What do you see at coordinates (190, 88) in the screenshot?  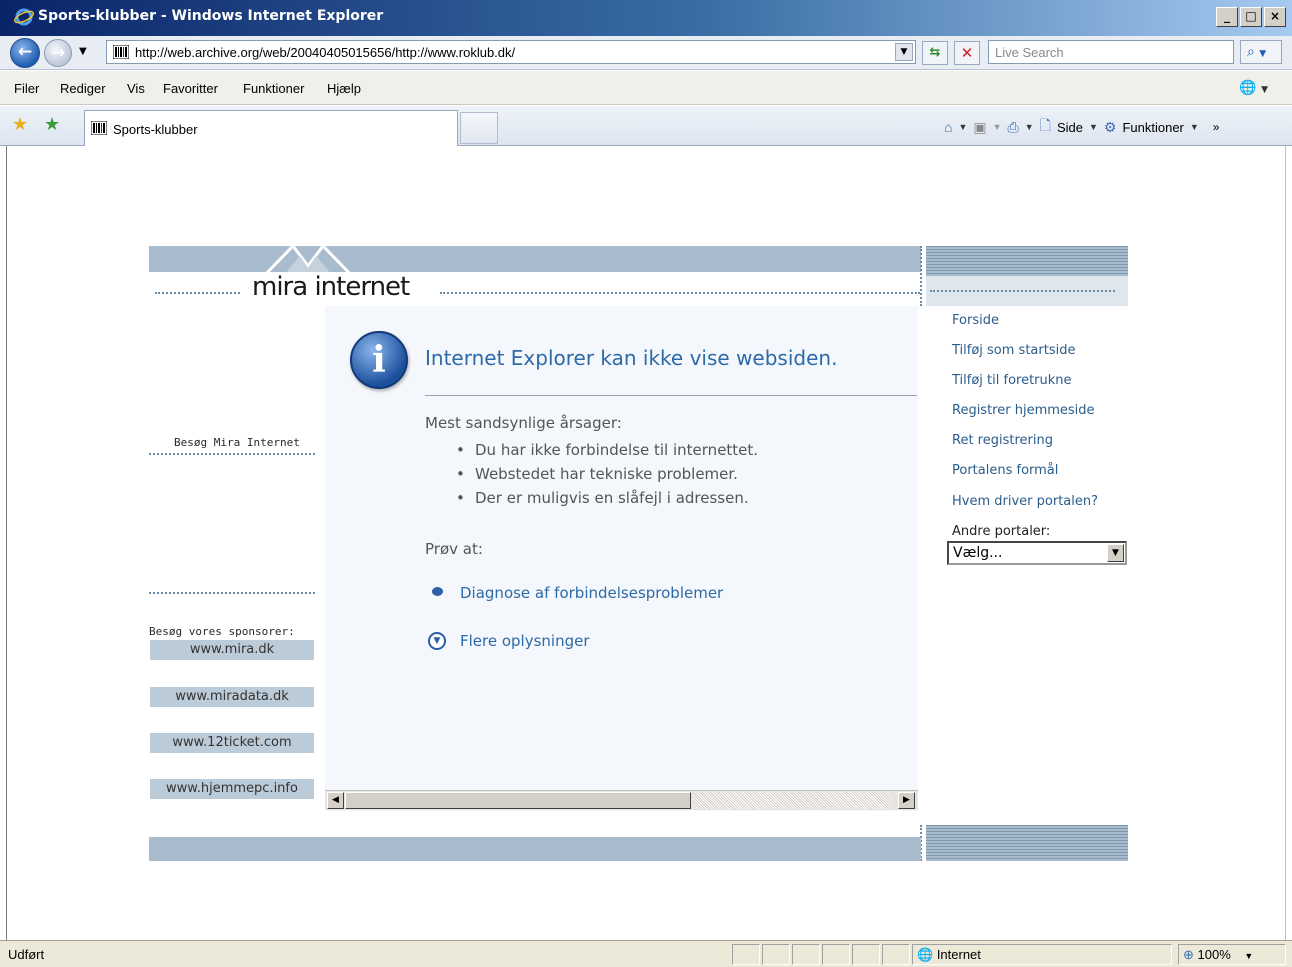 I see `menu-favoritter: Favoritter` at bounding box center [190, 88].